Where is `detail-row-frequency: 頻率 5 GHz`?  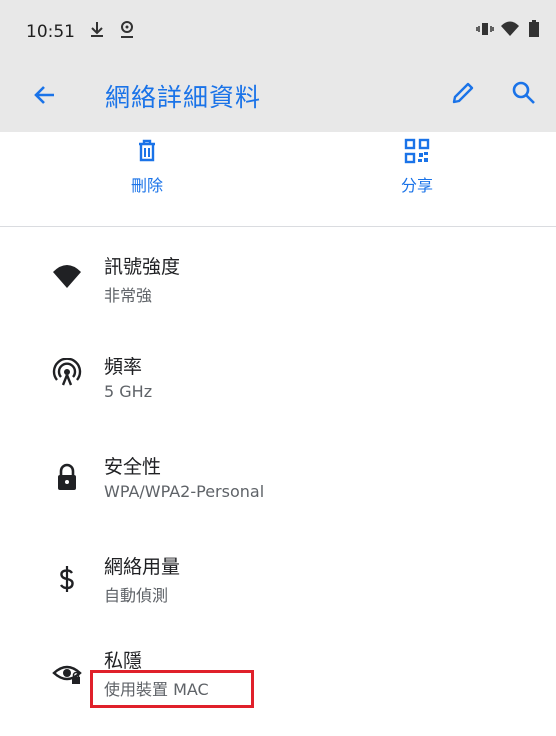 detail-row-frequency: 頻率 5 GHz is located at coordinates (278, 394).